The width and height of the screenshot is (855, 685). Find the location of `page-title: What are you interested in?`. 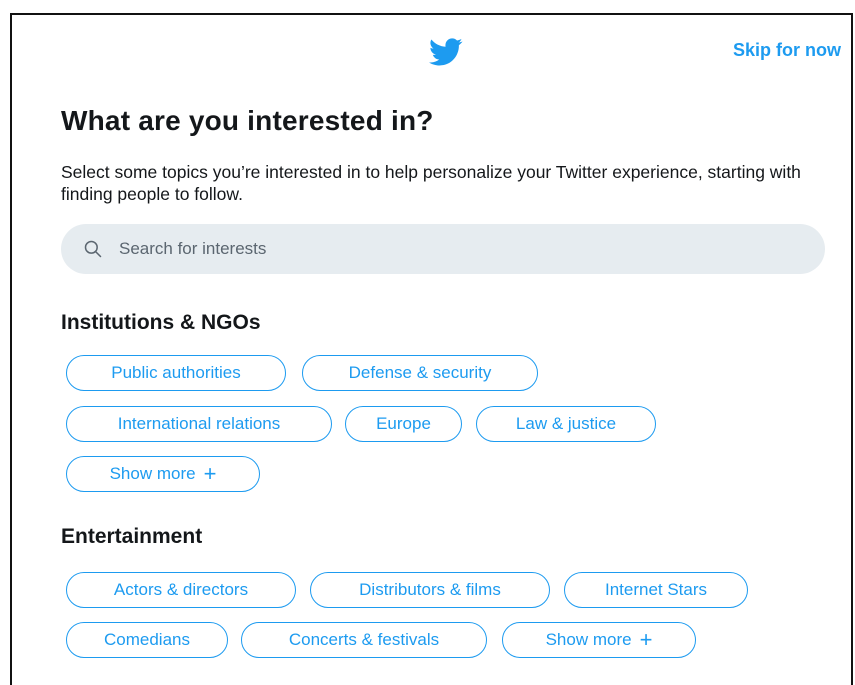

page-title: What are you interested in? is located at coordinates (247, 120).